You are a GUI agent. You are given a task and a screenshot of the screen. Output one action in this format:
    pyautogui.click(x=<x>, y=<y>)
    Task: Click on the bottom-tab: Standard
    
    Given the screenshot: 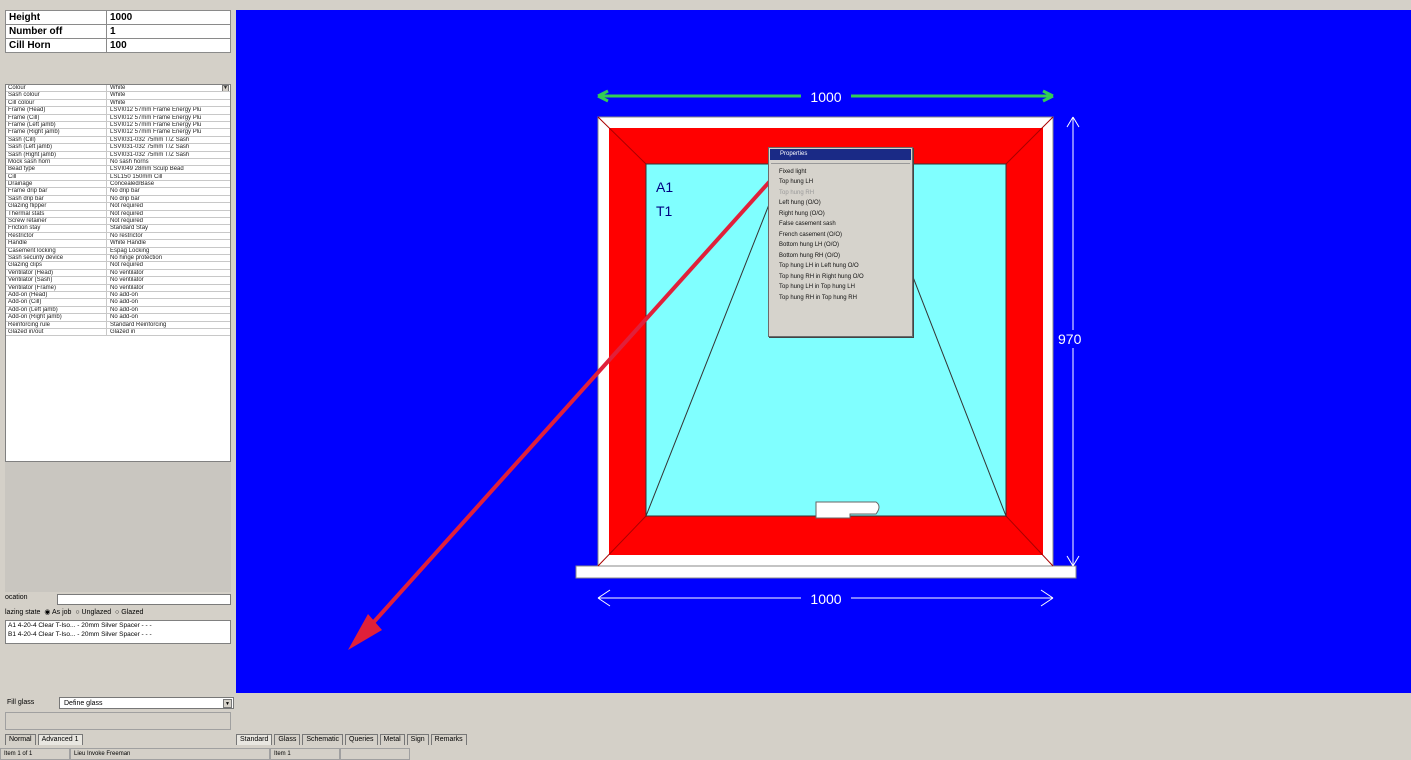 What is the action you would take?
    pyautogui.click(x=254, y=739)
    